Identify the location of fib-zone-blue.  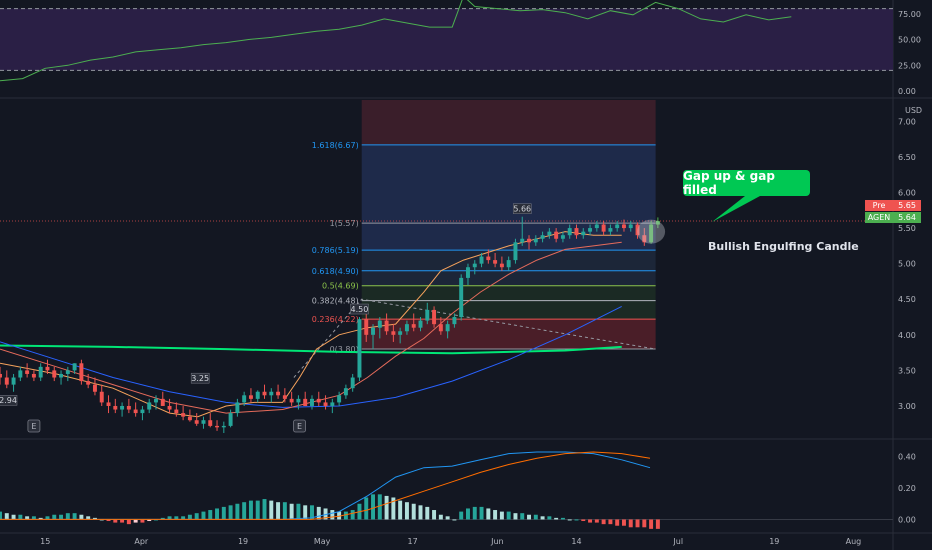
(508, 197).